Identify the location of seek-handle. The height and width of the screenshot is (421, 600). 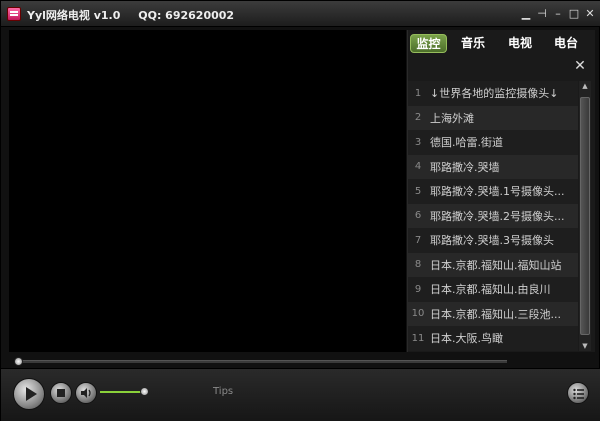
(18, 361).